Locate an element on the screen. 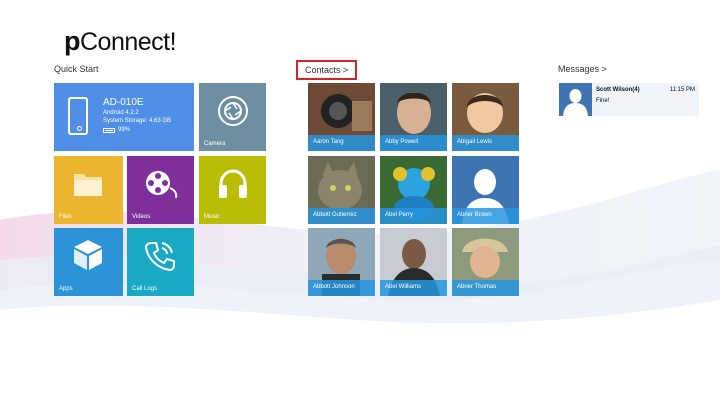 This screenshot has height=405, width=720. contact-tile: Abner Brown is located at coordinates (485, 190).